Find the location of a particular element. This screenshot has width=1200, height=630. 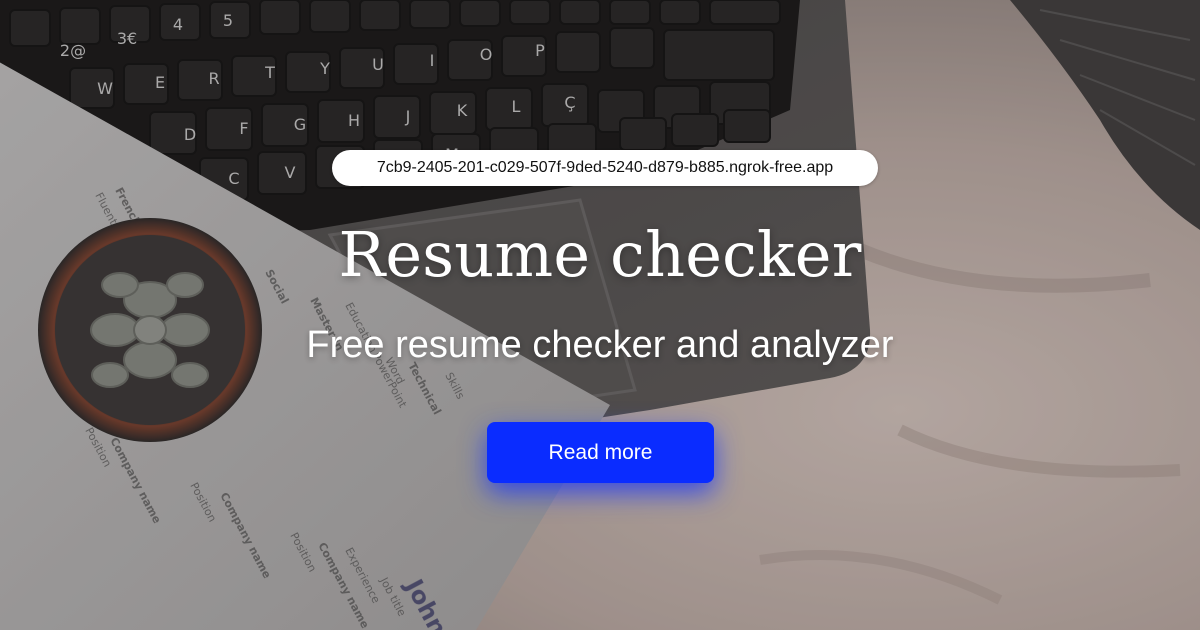

page-title: Resume checker is located at coordinates (600, 254).